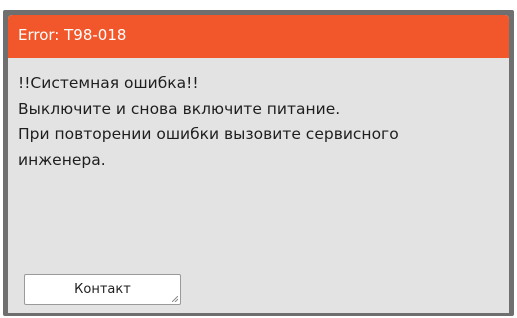 This screenshot has height=318, width=517. I want to click on dialog-titlebar: Error: T98-018, so click(258, 36).